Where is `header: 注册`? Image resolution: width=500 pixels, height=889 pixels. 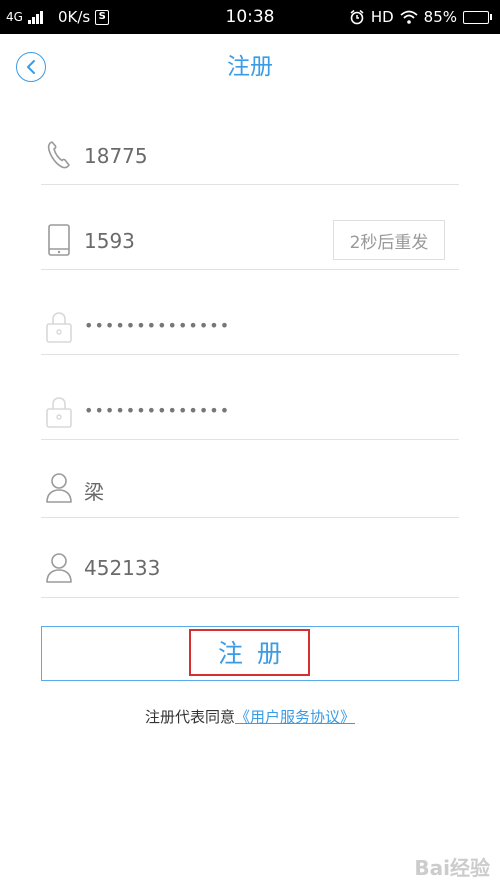
header: 注册 is located at coordinates (250, 67).